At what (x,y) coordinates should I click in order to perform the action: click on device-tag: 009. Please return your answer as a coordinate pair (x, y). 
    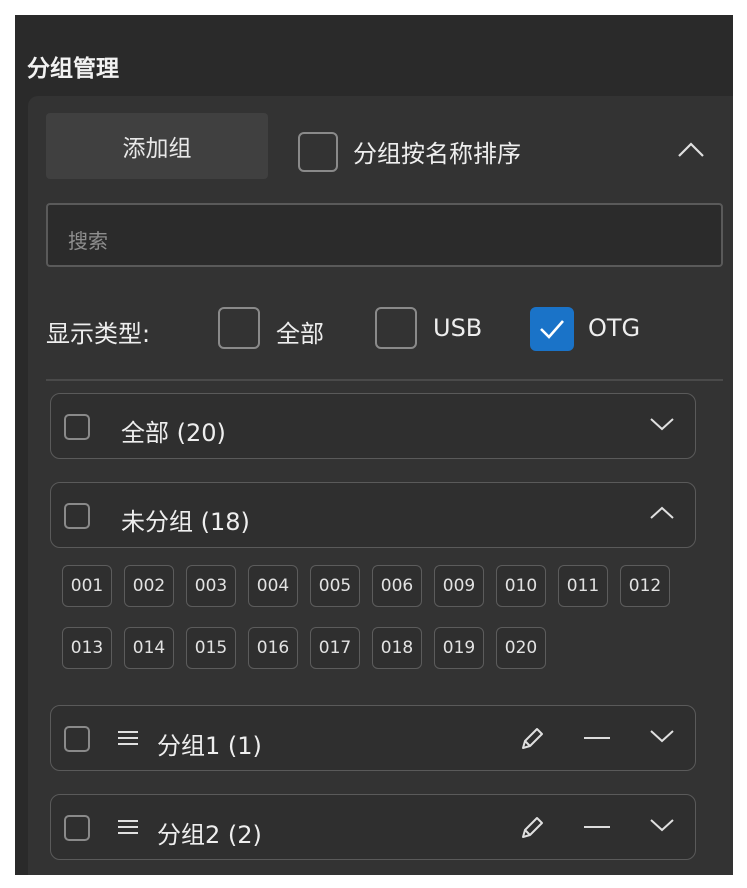
    Looking at the image, I should click on (459, 586).